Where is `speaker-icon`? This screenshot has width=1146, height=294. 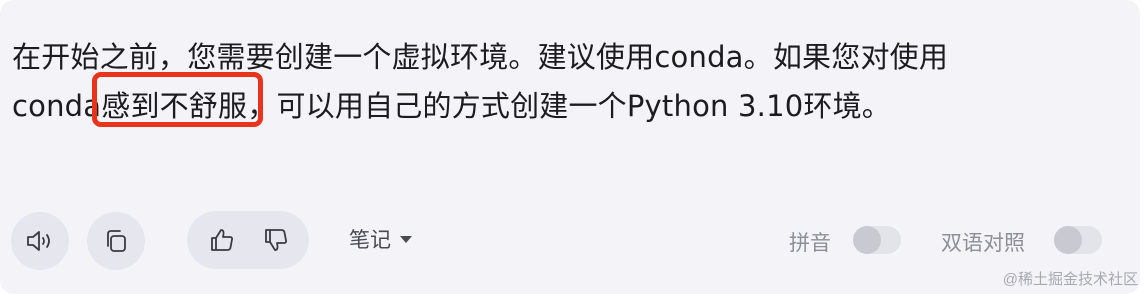 speaker-icon is located at coordinates (38, 241).